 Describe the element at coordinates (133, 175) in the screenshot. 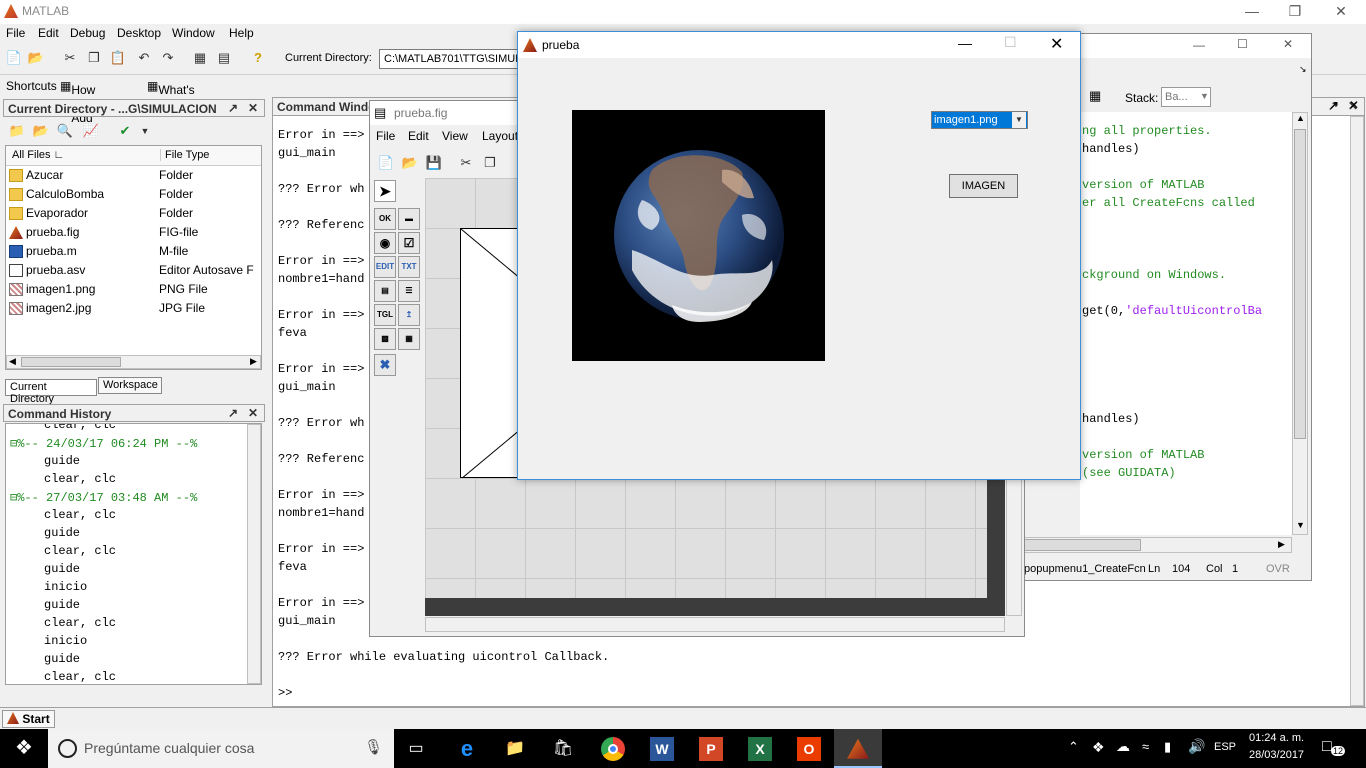

I see `file-row: Azucar Folder` at that location.